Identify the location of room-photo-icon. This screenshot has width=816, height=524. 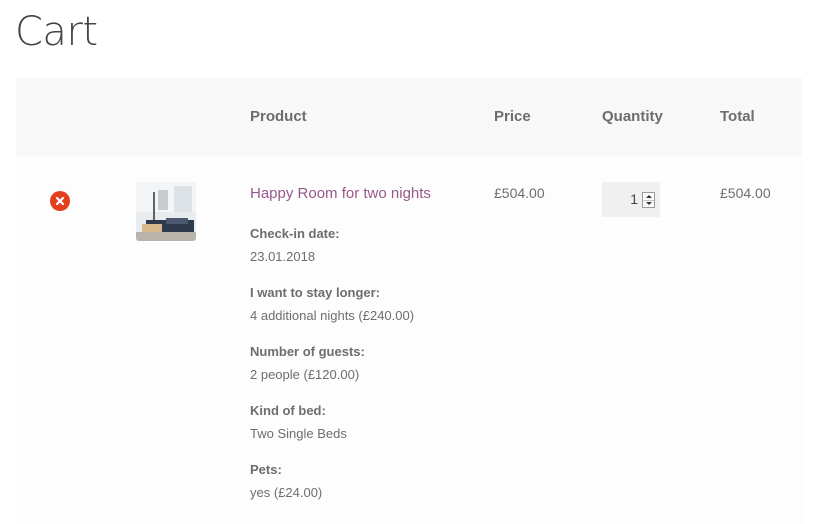
(166, 211).